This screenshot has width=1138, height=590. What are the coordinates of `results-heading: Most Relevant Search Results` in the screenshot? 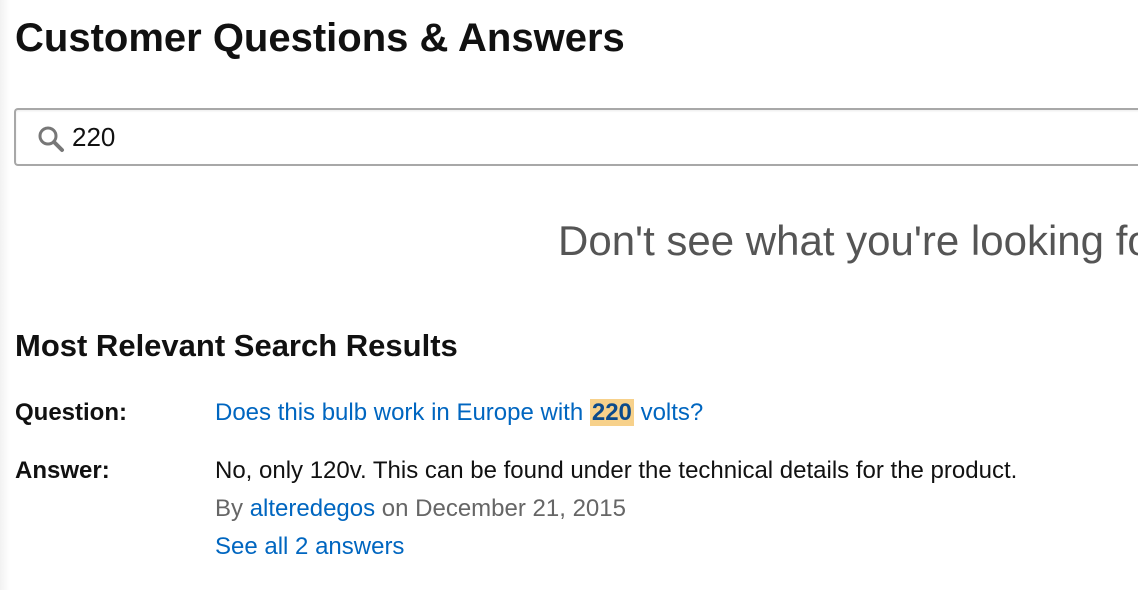 It's located at (236, 345).